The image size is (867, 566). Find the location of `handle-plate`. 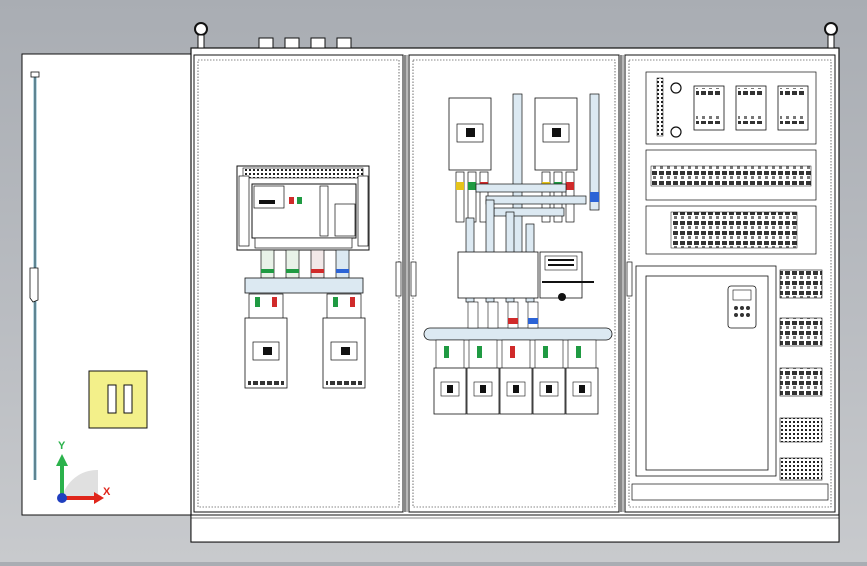

handle-plate is located at coordinates (118, 399).